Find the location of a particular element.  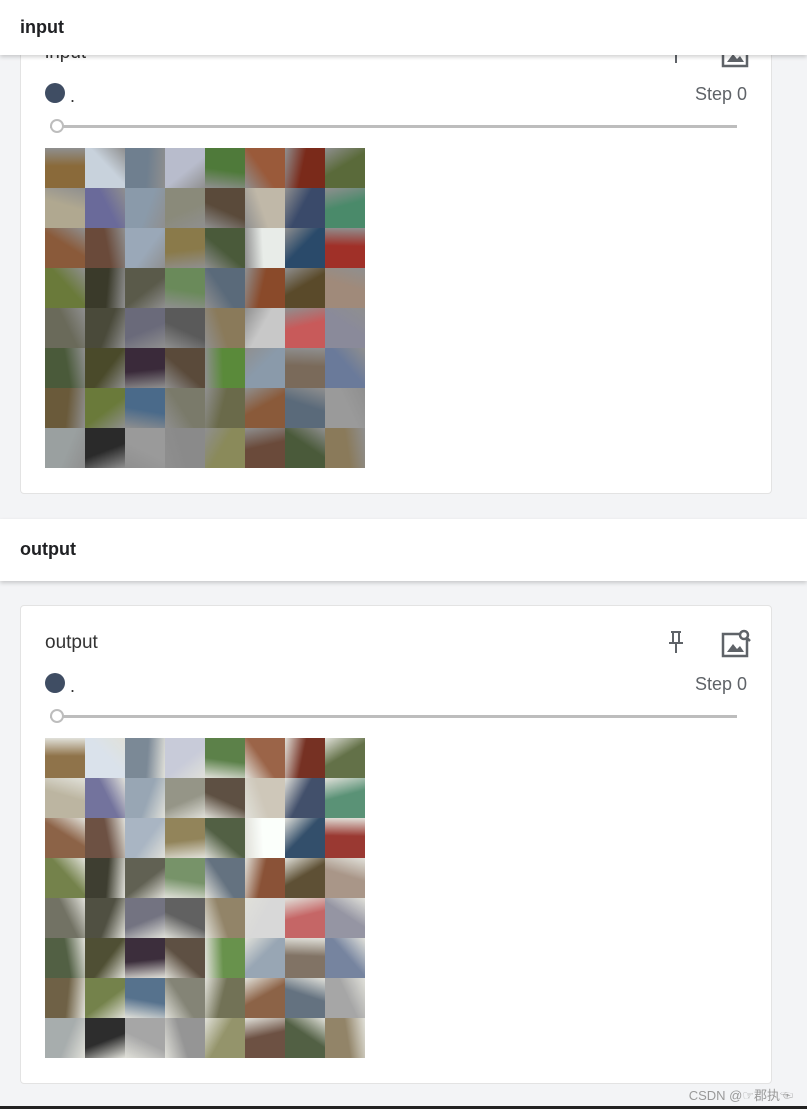

section-header-input: input is located at coordinates (403, 27).